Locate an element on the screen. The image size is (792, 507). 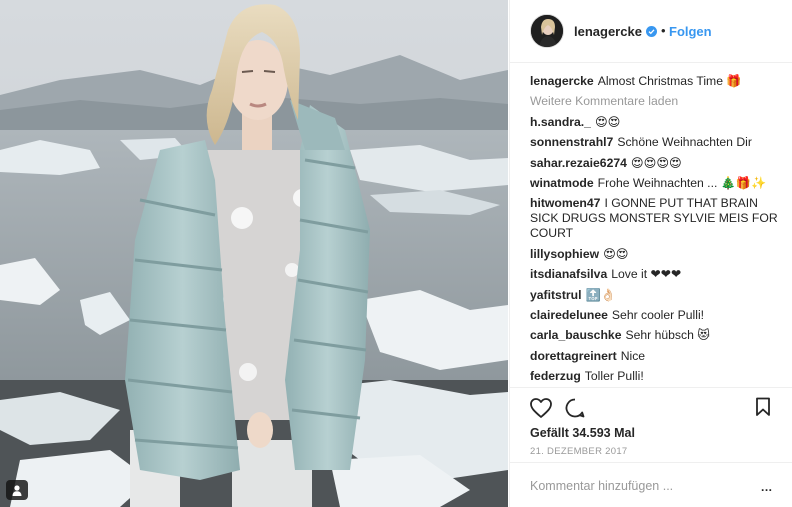
comment-username: sonnenstrahl7 is located at coordinates (571, 142).